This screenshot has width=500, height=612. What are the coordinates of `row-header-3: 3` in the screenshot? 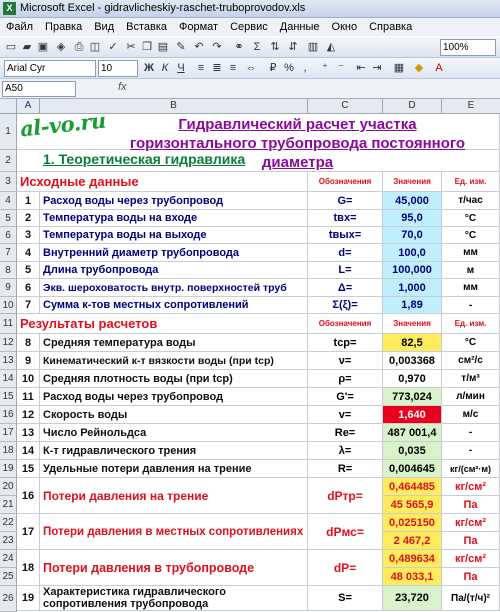 It's located at (8, 182).